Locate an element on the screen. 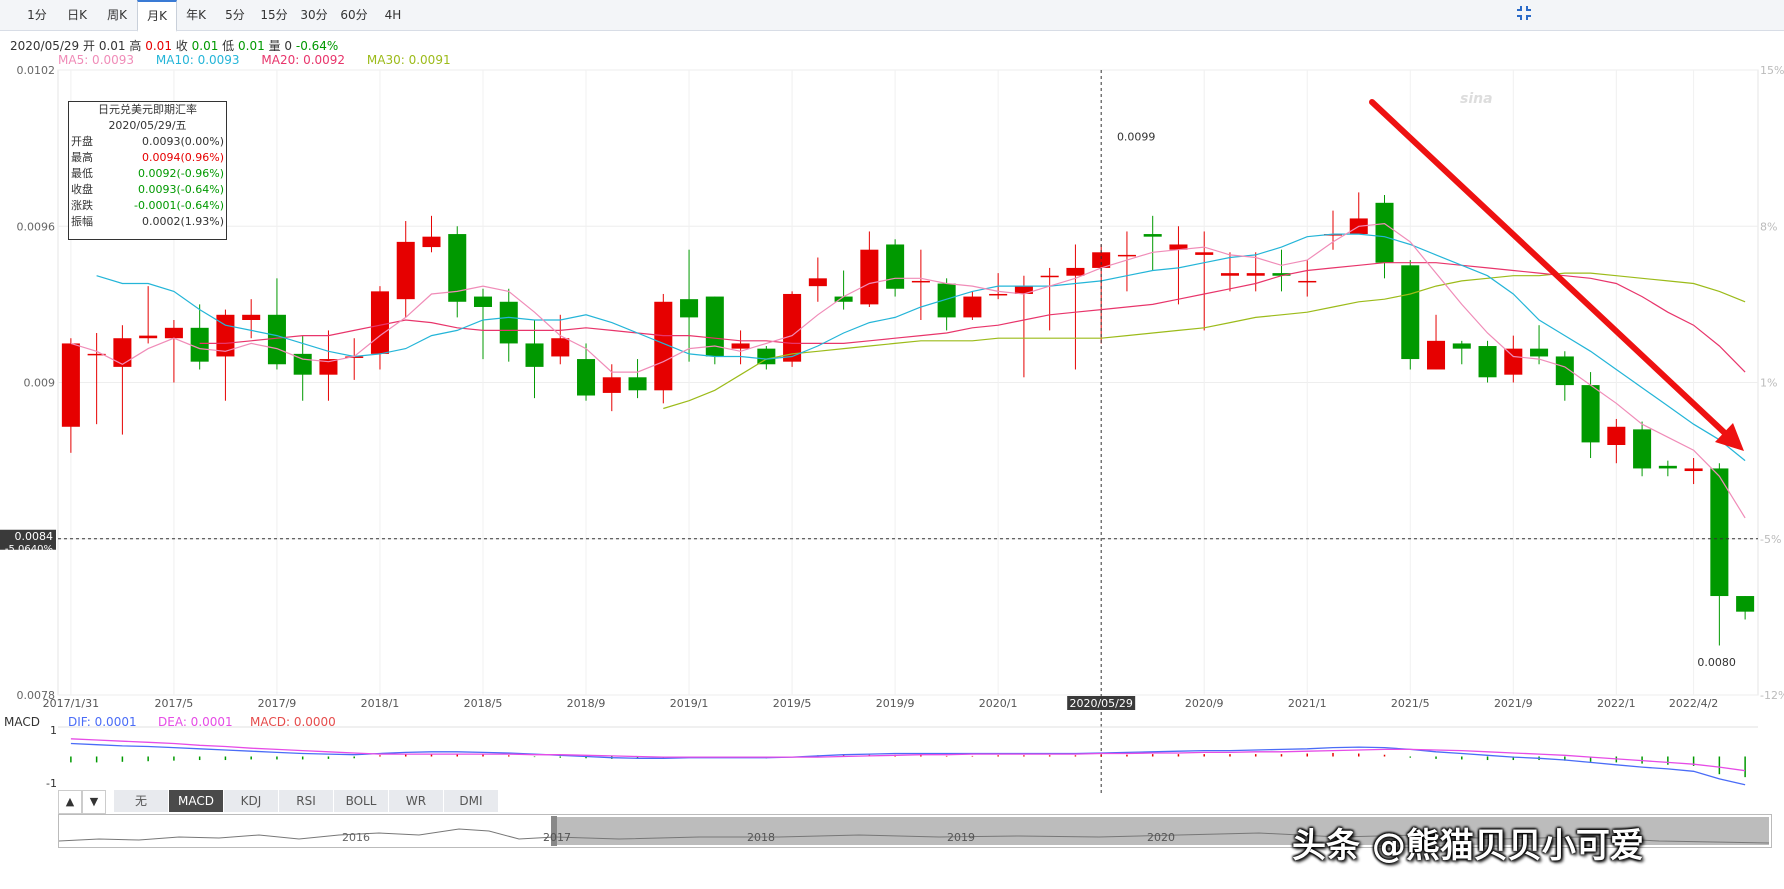  scroll-down-button: ▼ is located at coordinates (94, 802).